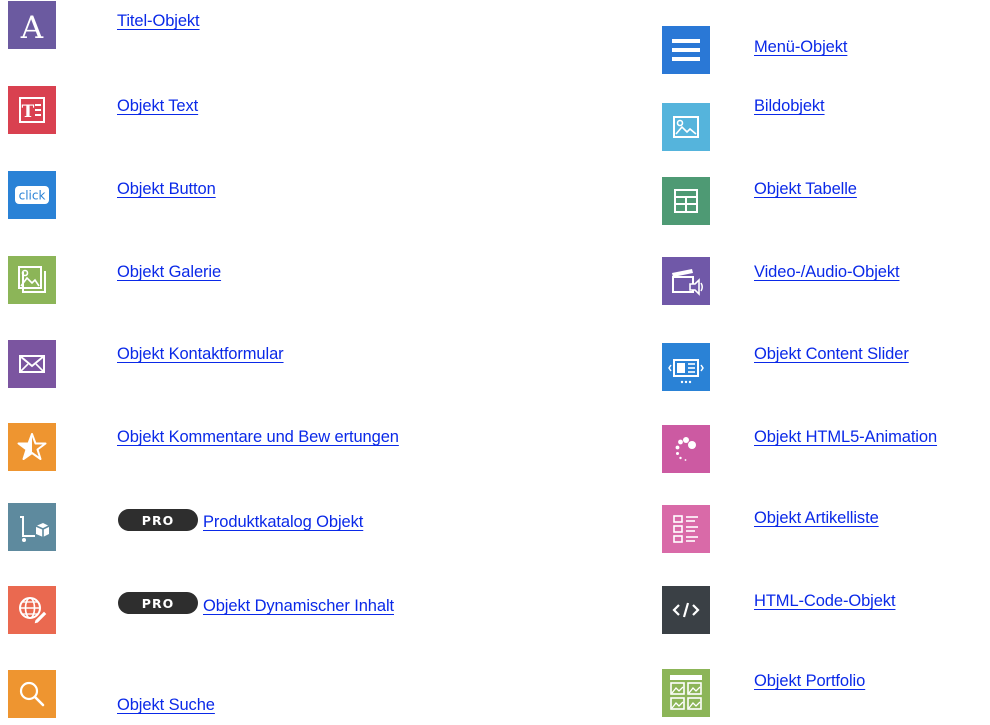  I want to click on title-object-link: Titel-Objekt, so click(158, 21).